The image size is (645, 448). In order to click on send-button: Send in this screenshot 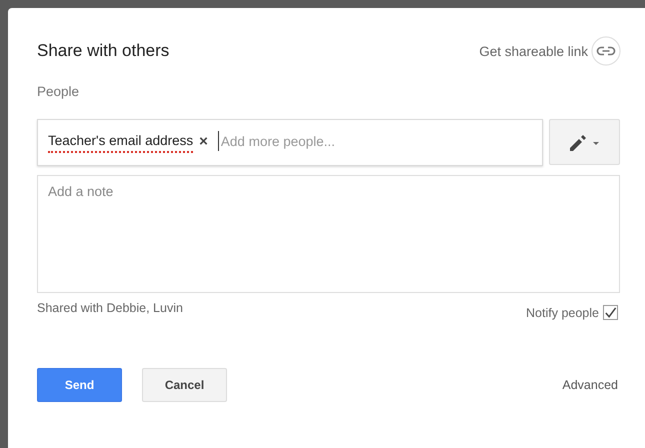, I will do `click(79, 385)`.